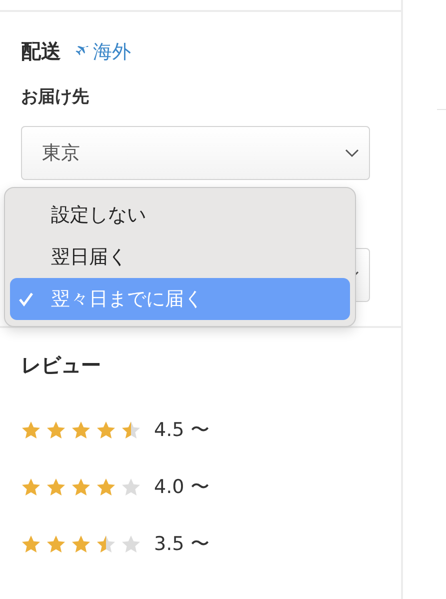 This screenshot has height=599, width=446. Describe the element at coordinates (195, 153) in the screenshot. I see `prefecture-select: 東京` at that location.